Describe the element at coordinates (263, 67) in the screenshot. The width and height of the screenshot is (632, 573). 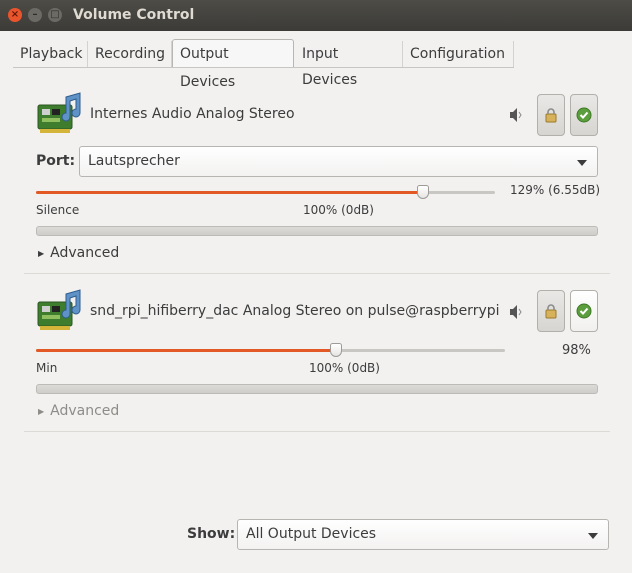
I see `tab-divider` at that location.